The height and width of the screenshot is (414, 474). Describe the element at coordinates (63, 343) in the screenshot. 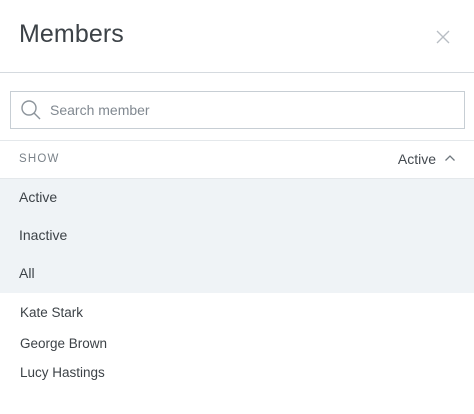

I see `member-item: George Brown` at that location.